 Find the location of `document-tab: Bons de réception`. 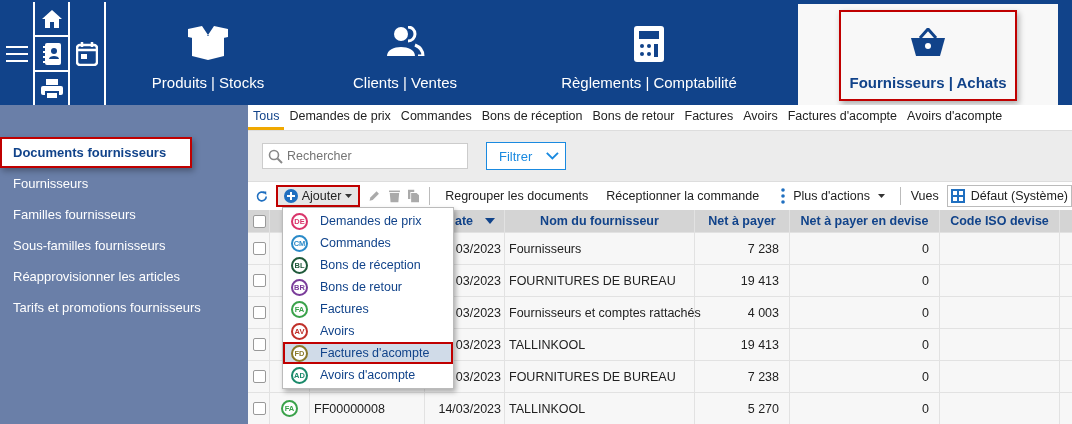

document-tab: Bons de réception is located at coordinates (532, 117).